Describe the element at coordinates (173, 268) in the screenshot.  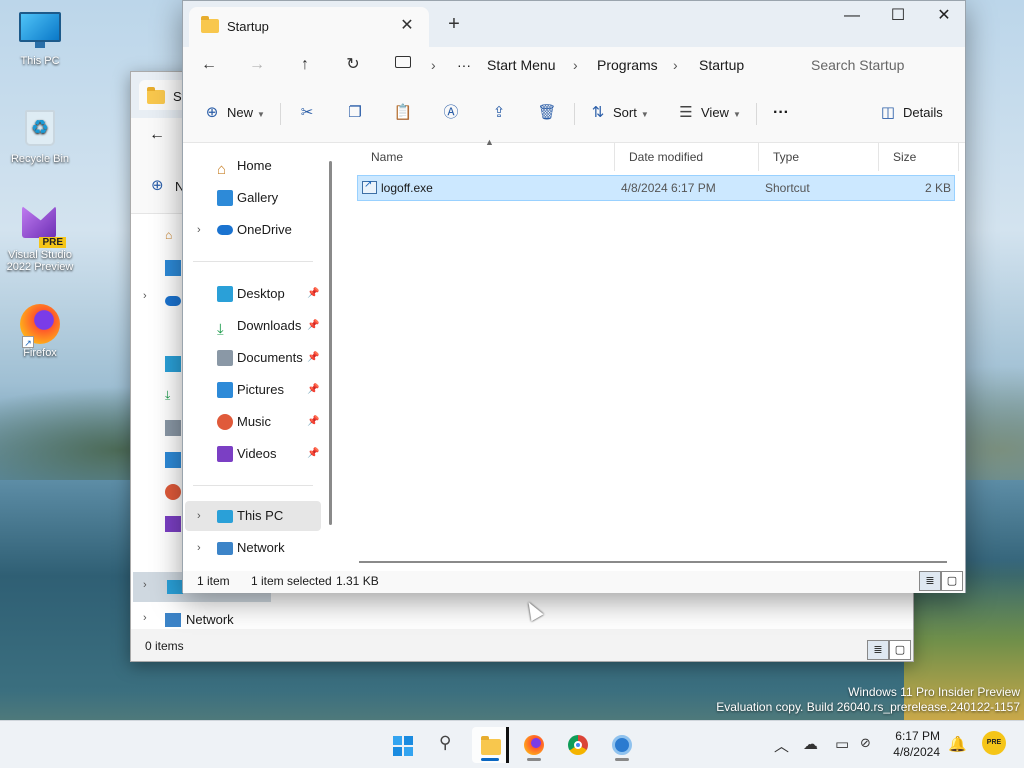
I see `gallery-icon` at that location.